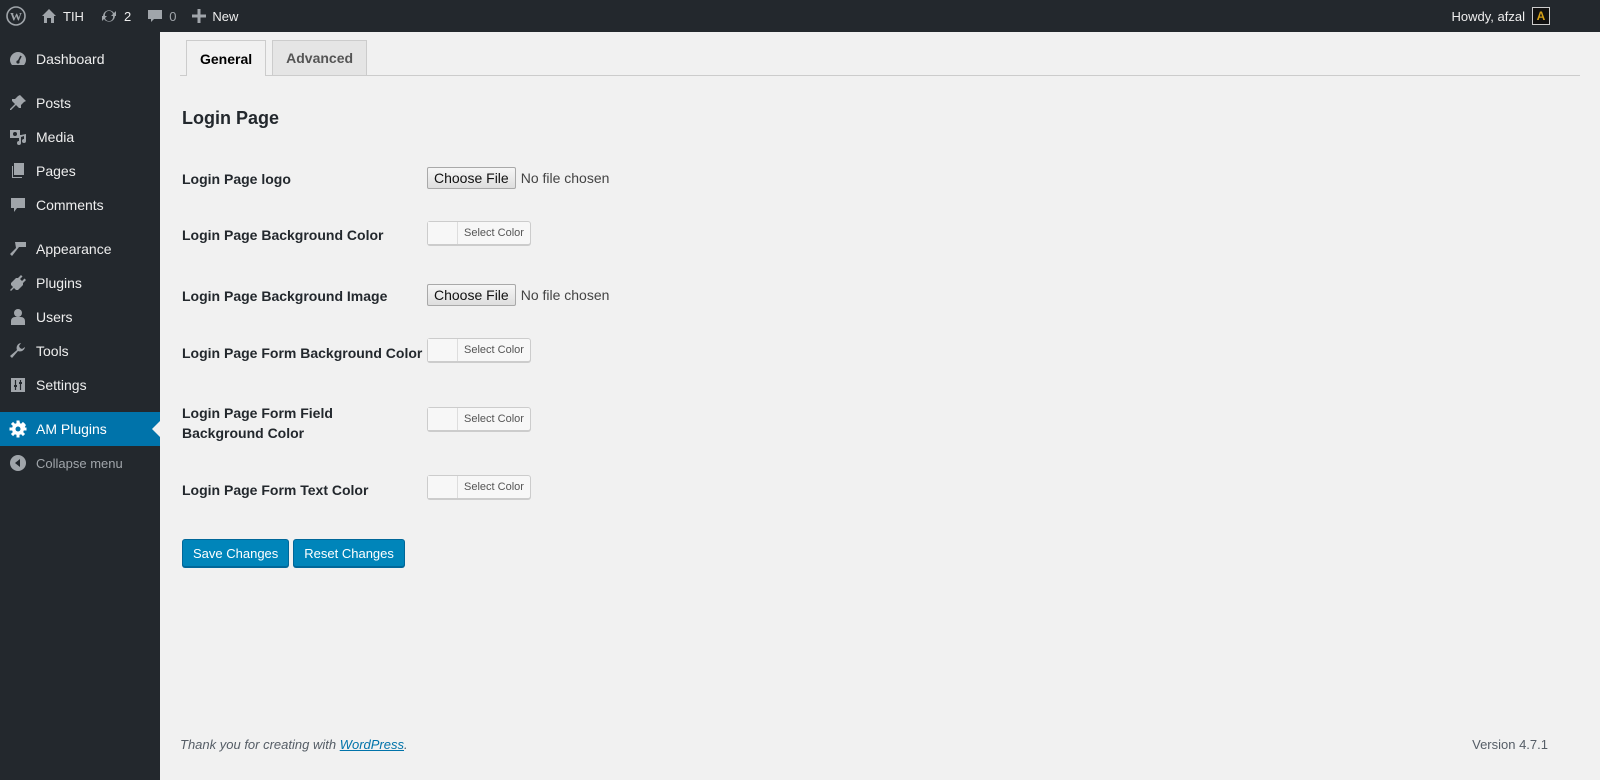 The width and height of the screenshot is (1600, 780). I want to click on updates-link: 2, so click(115, 16).